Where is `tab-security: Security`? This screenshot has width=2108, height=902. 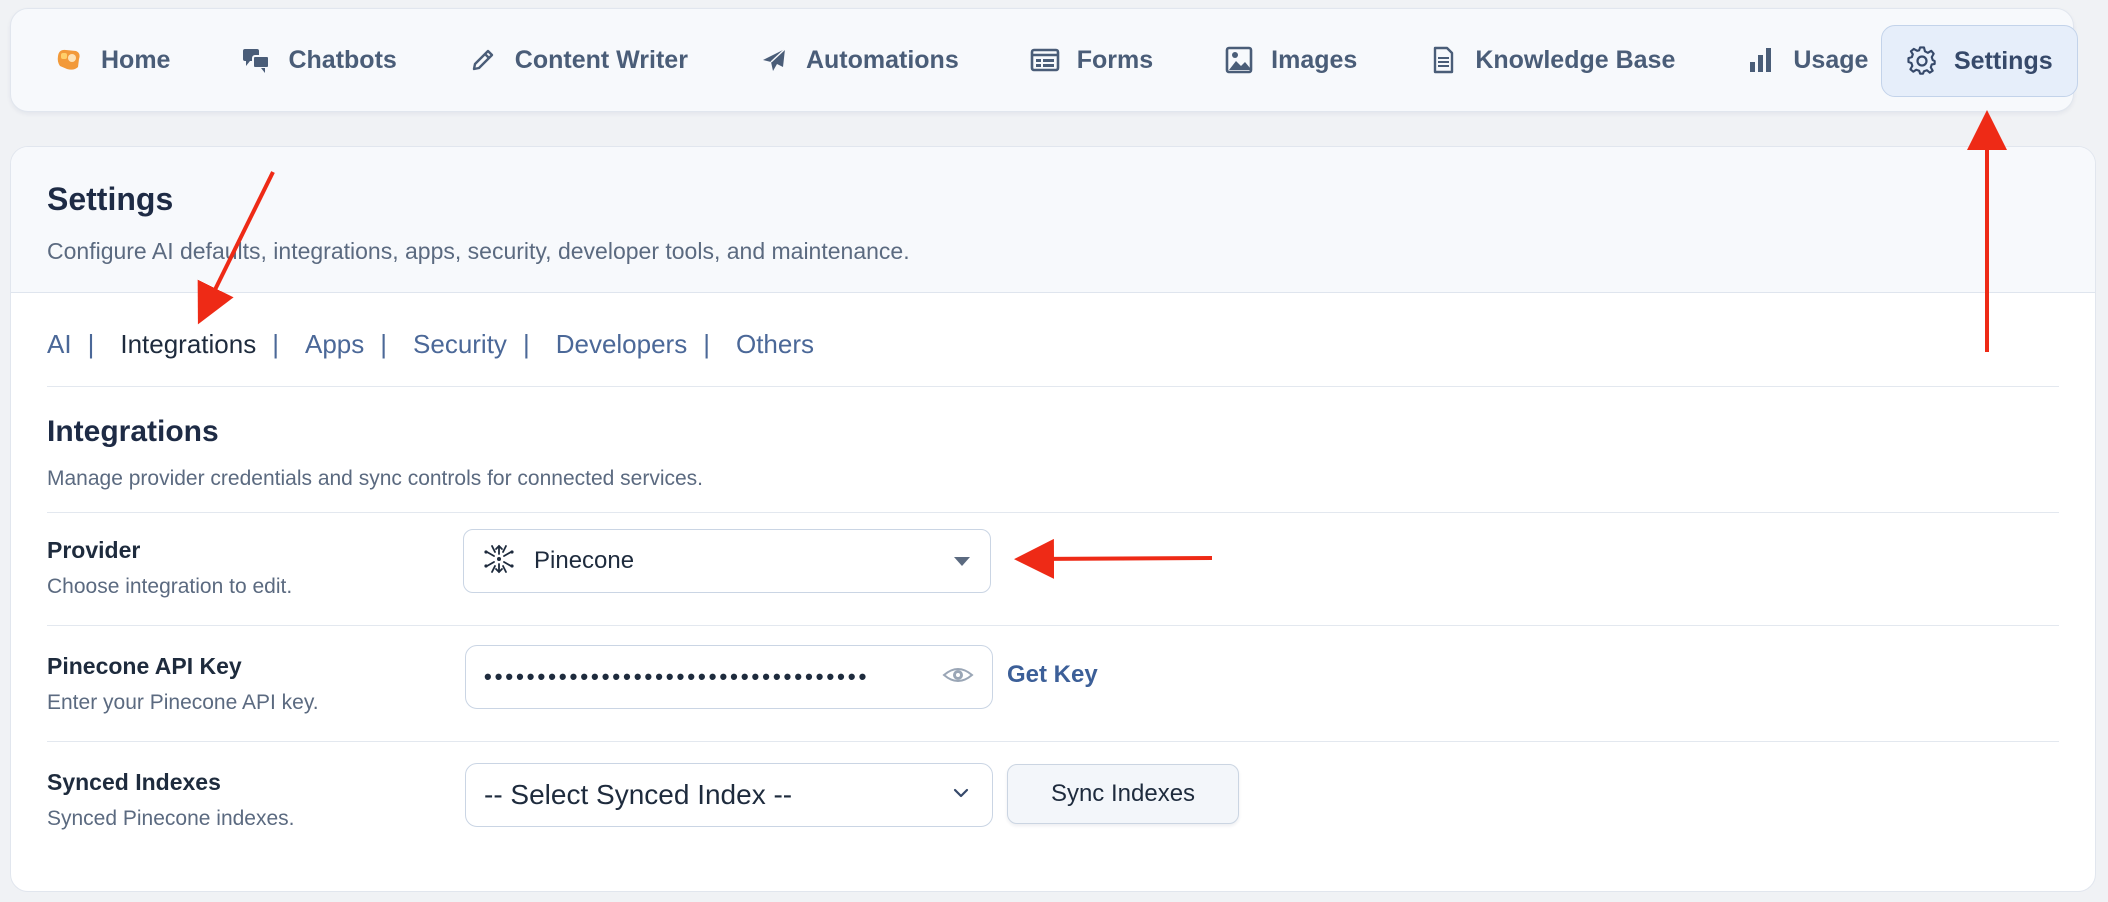 tab-security: Security is located at coordinates (460, 344).